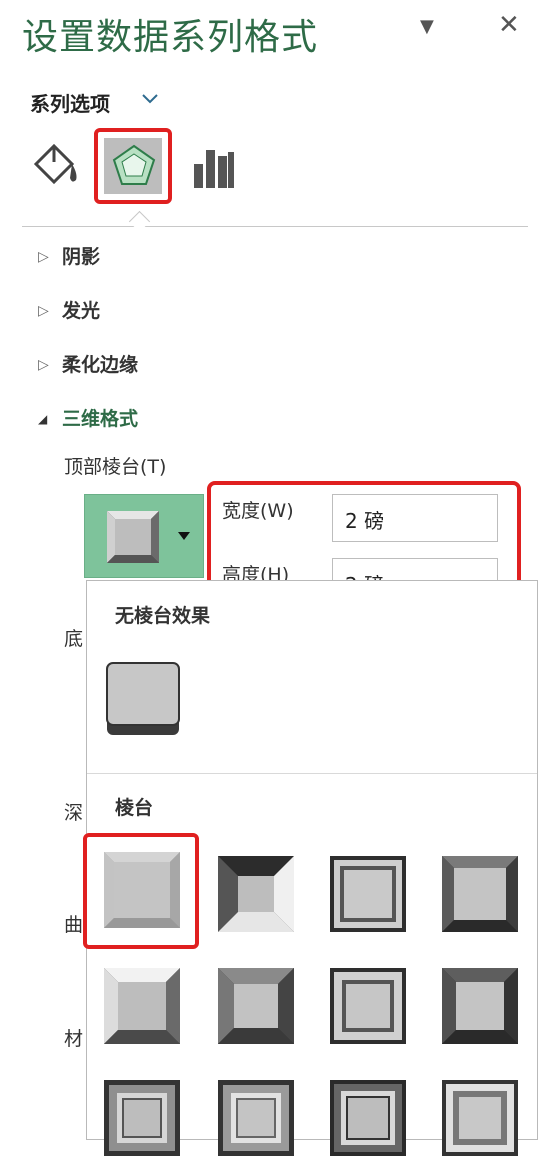  I want to click on contour-label: 曲, so click(74, 925).